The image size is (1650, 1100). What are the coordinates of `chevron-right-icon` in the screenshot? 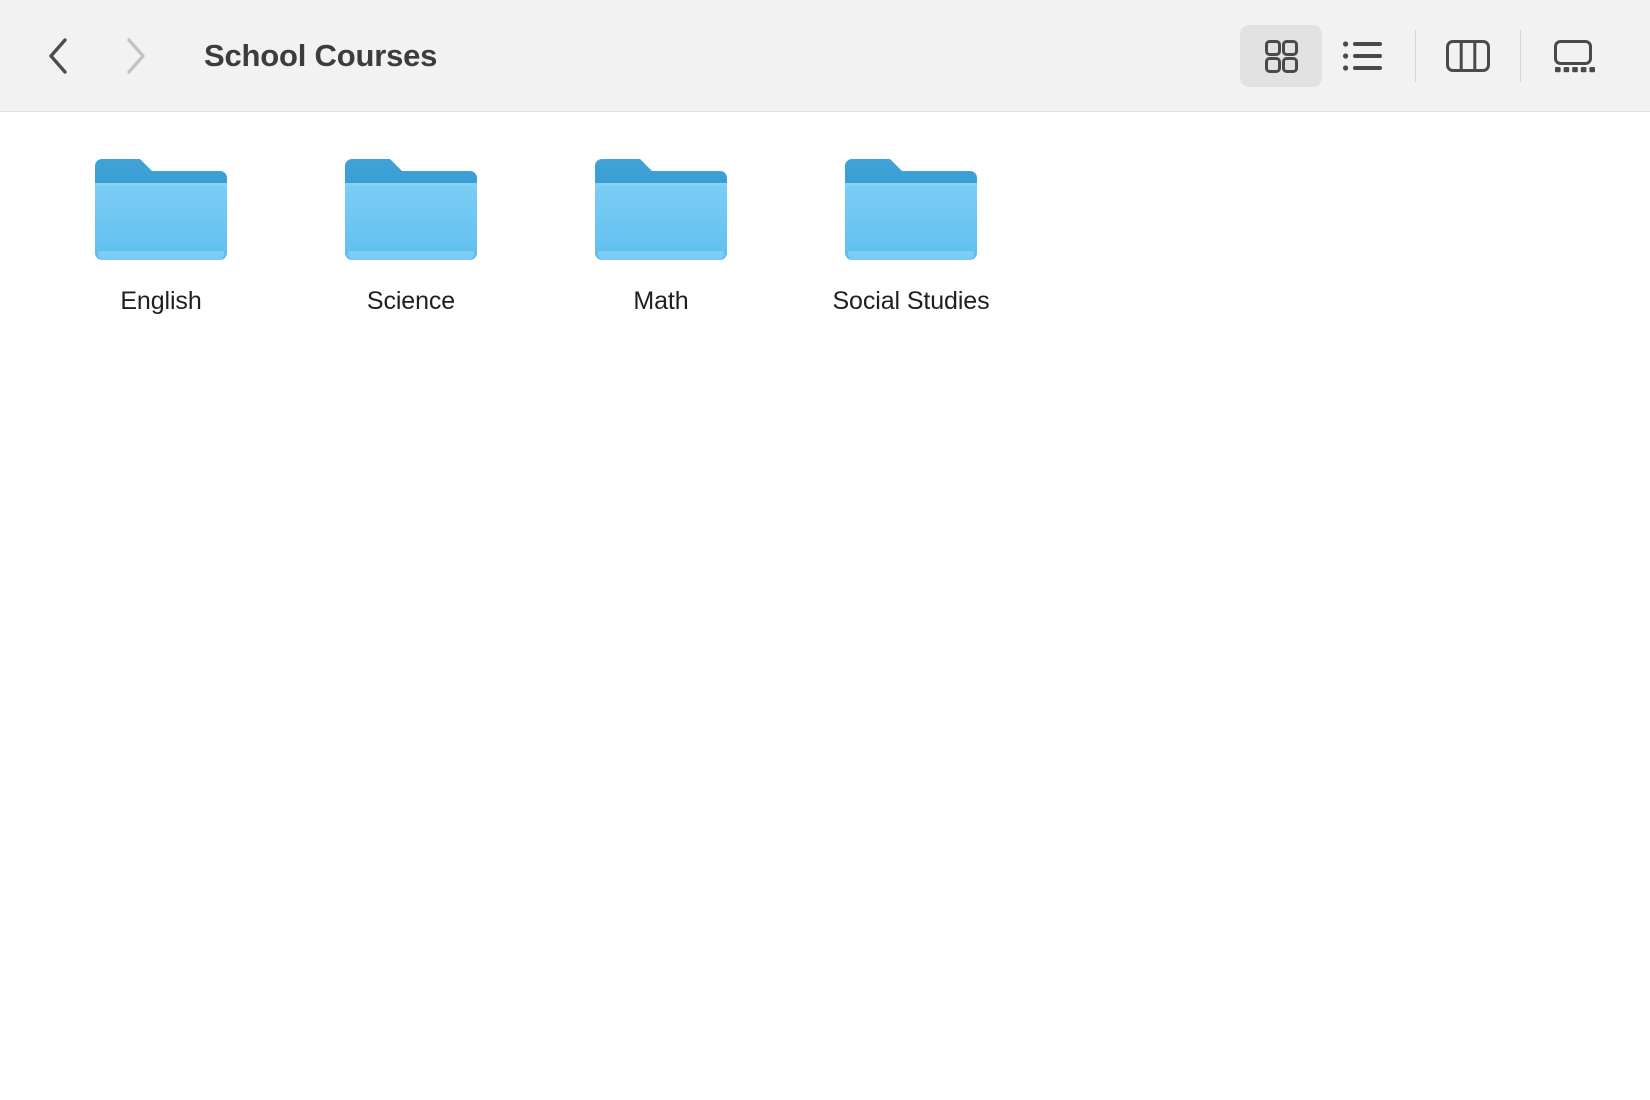 It's located at (136, 55).